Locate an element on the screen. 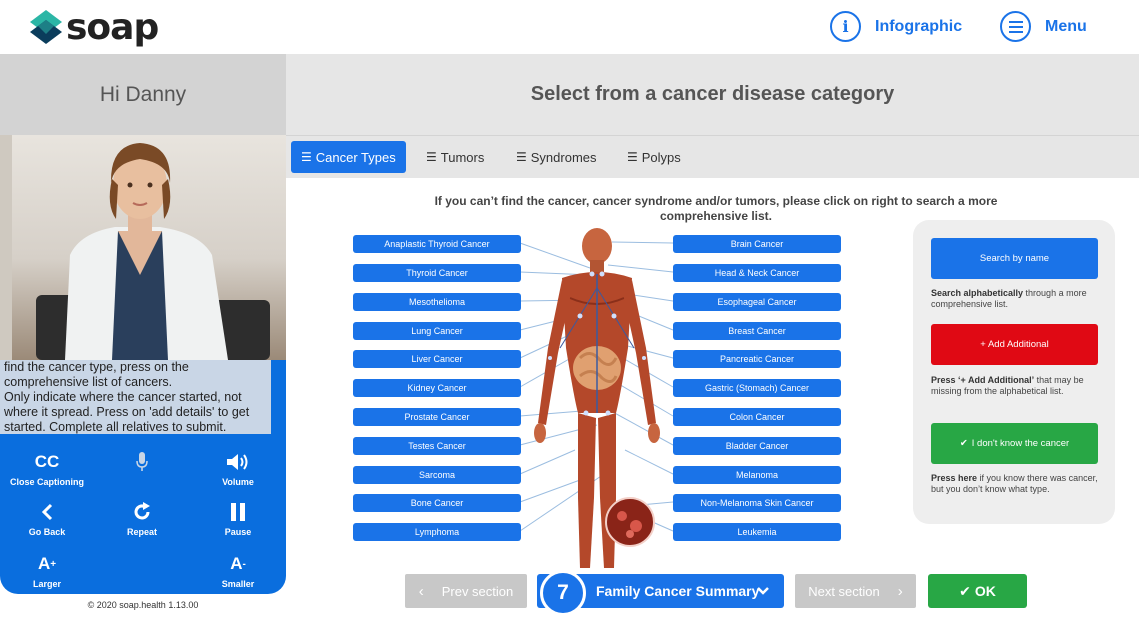  cancer-button-non-melanoma-skin: Non-Melanoma Skin Cancer is located at coordinates (757, 503).